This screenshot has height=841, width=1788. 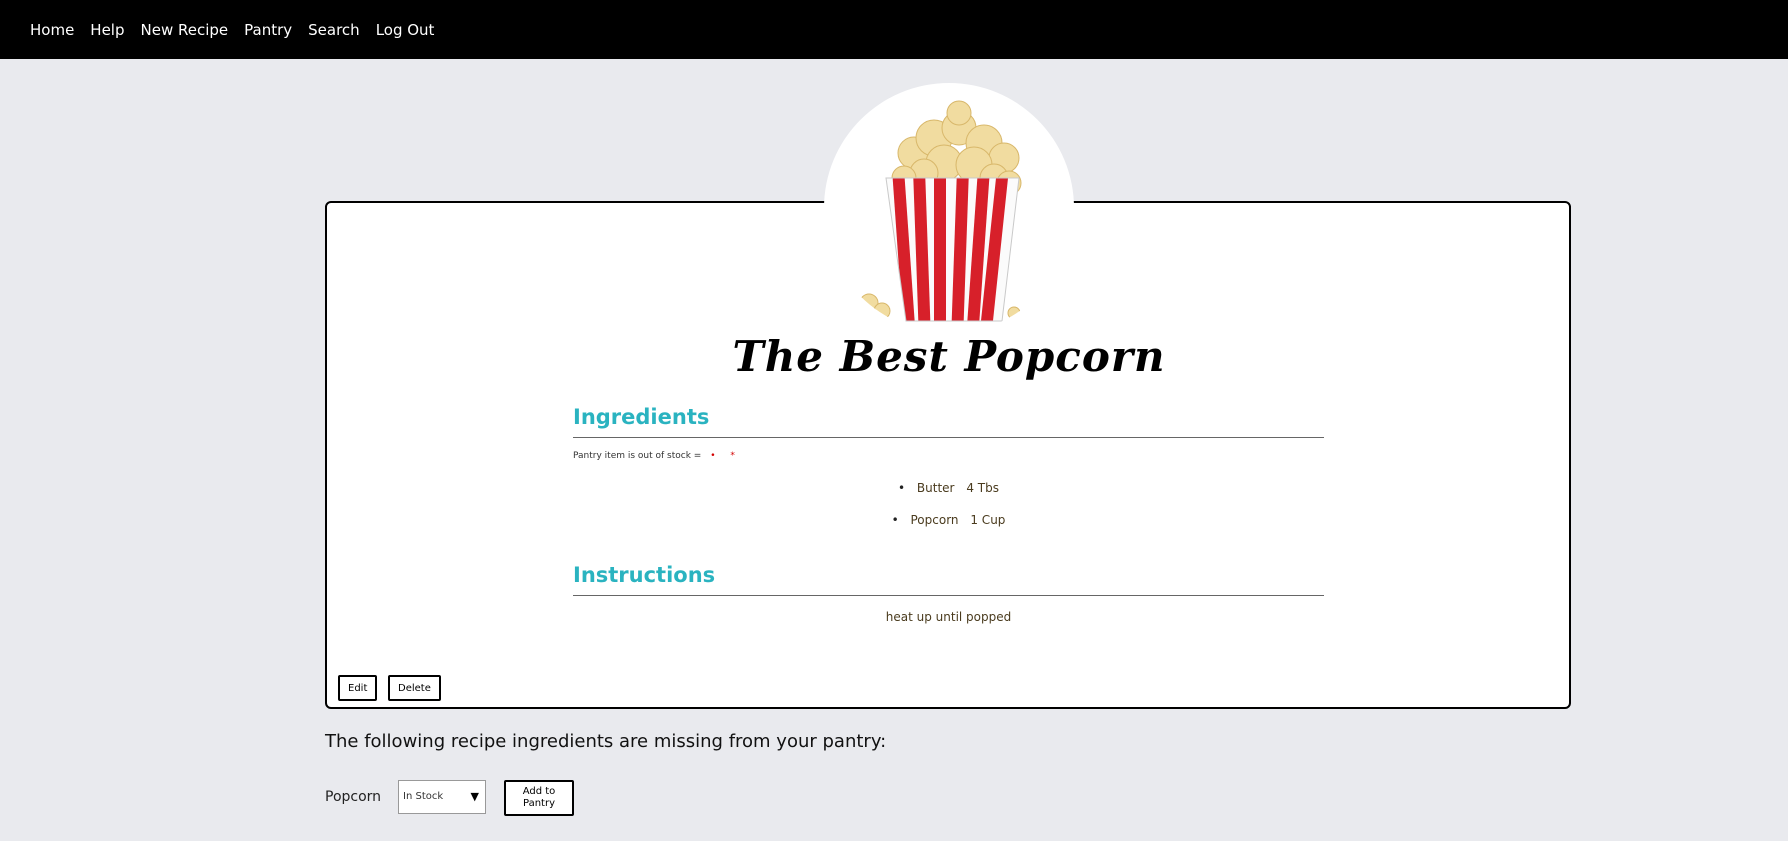 I want to click on instructions-section: Instructions, so click(x=948, y=579).